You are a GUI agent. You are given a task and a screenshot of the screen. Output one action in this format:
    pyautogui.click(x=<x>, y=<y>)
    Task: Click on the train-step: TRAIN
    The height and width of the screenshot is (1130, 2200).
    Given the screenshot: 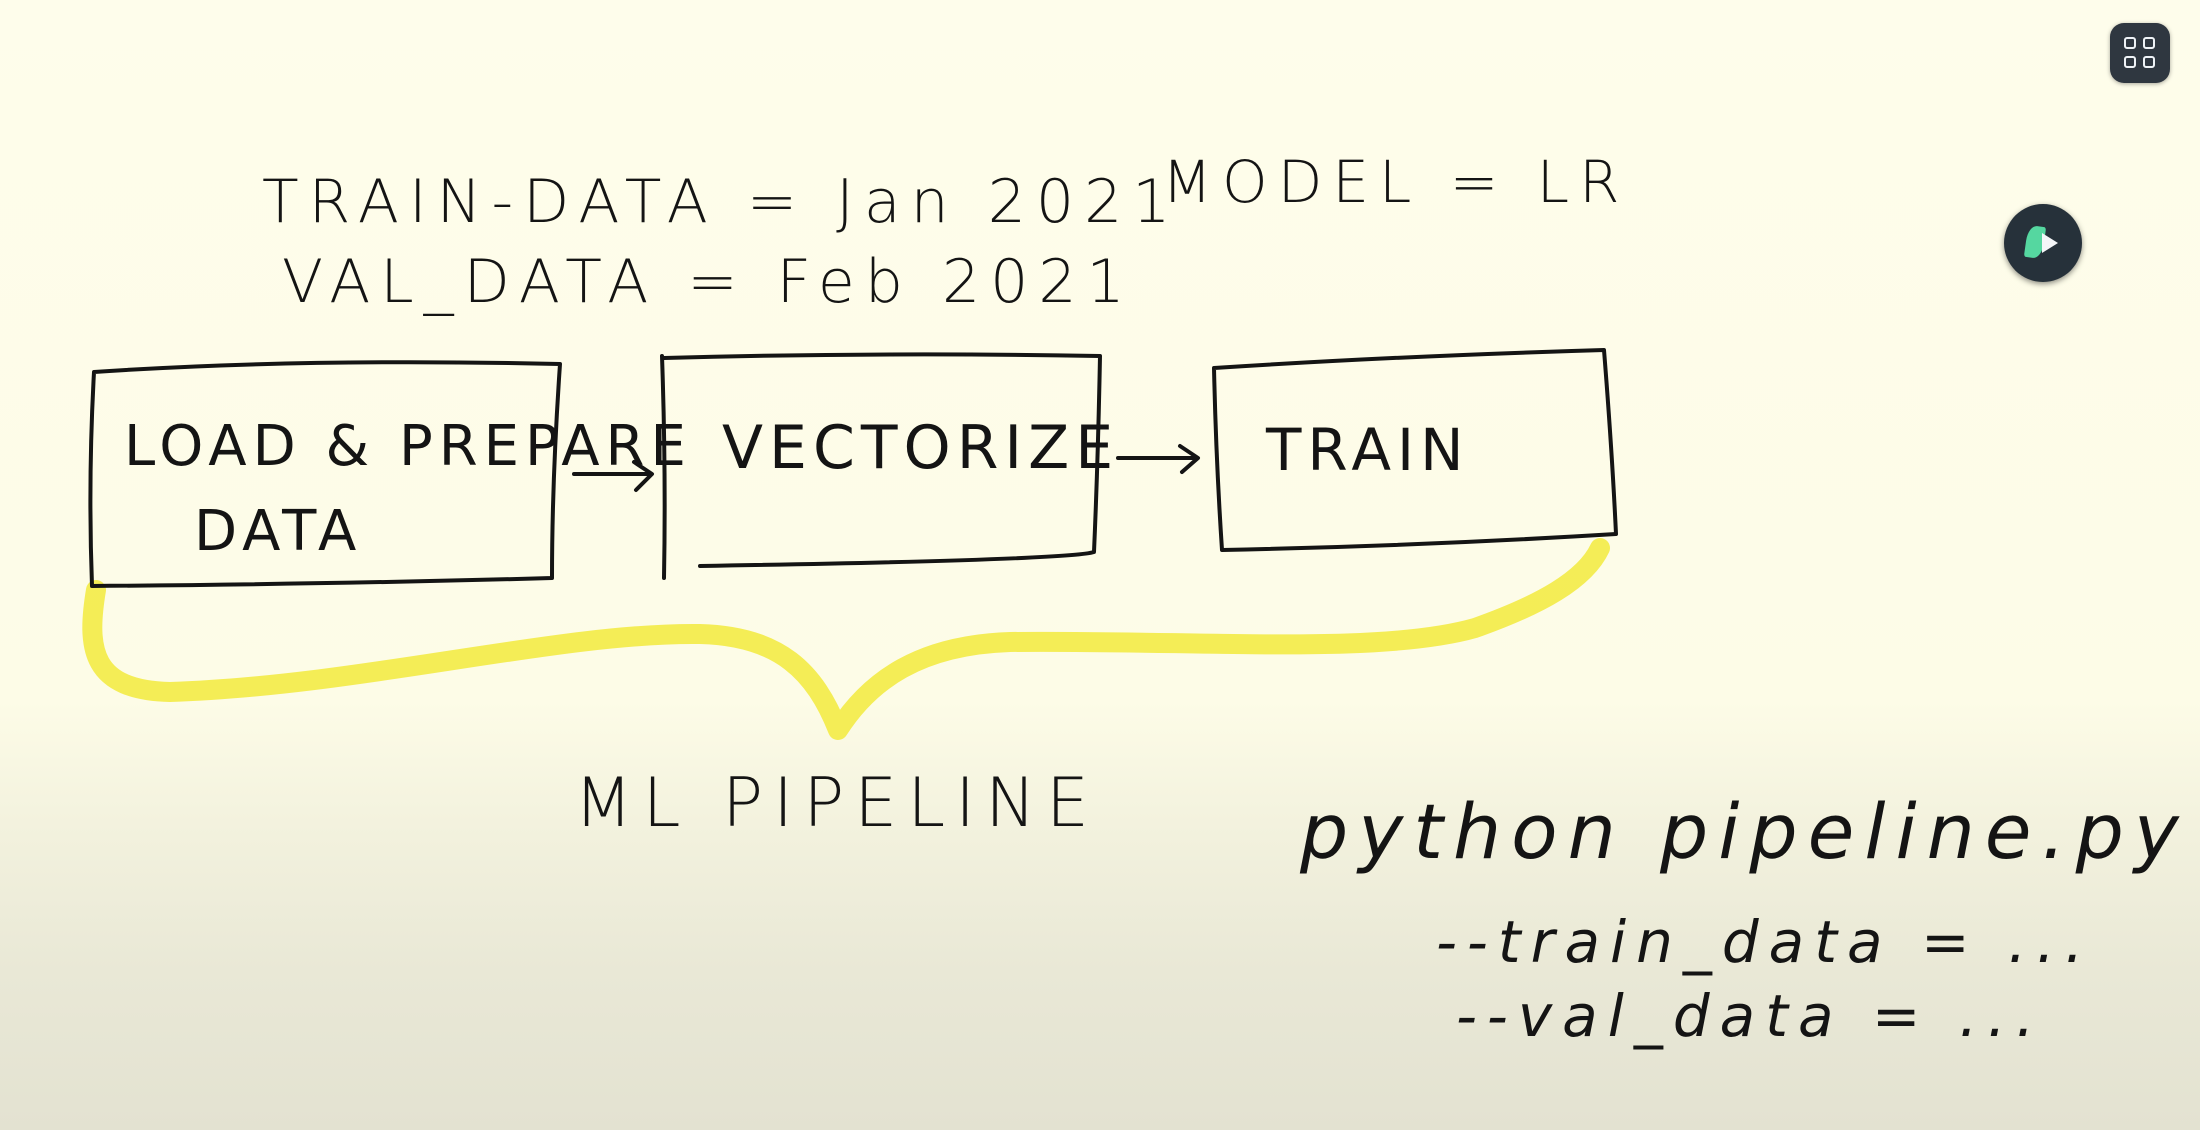 What is the action you would take?
    pyautogui.click(x=1415, y=450)
    